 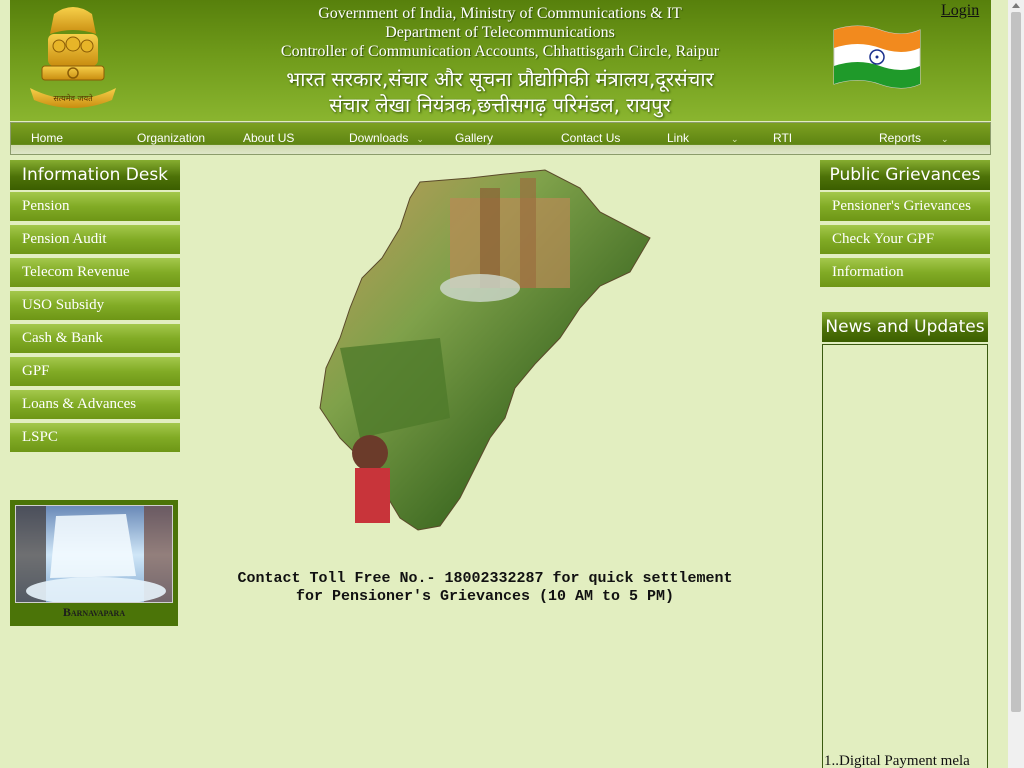 I want to click on nav-item-contact-us: Contact Us, so click(x=590, y=138).